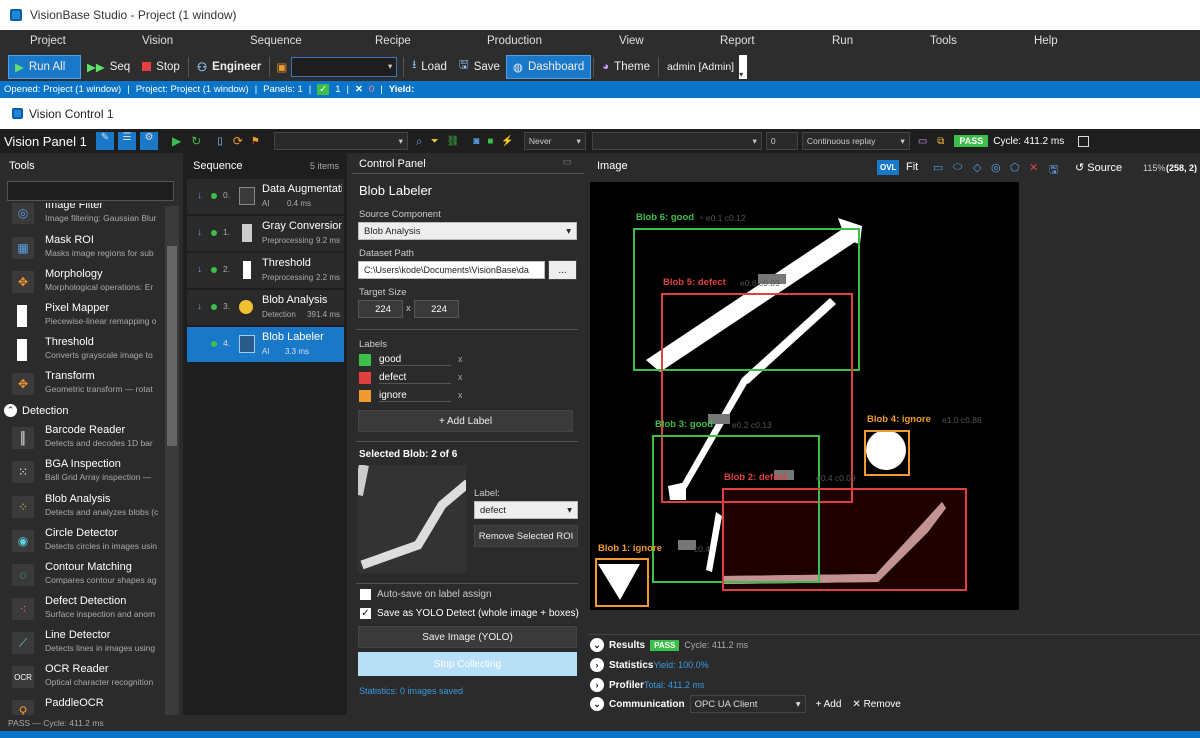 This screenshot has height=738, width=1200. What do you see at coordinates (977, 167) in the screenshot?
I see `diamond-tool-icon: ◇` at bounding box center [977, 167].